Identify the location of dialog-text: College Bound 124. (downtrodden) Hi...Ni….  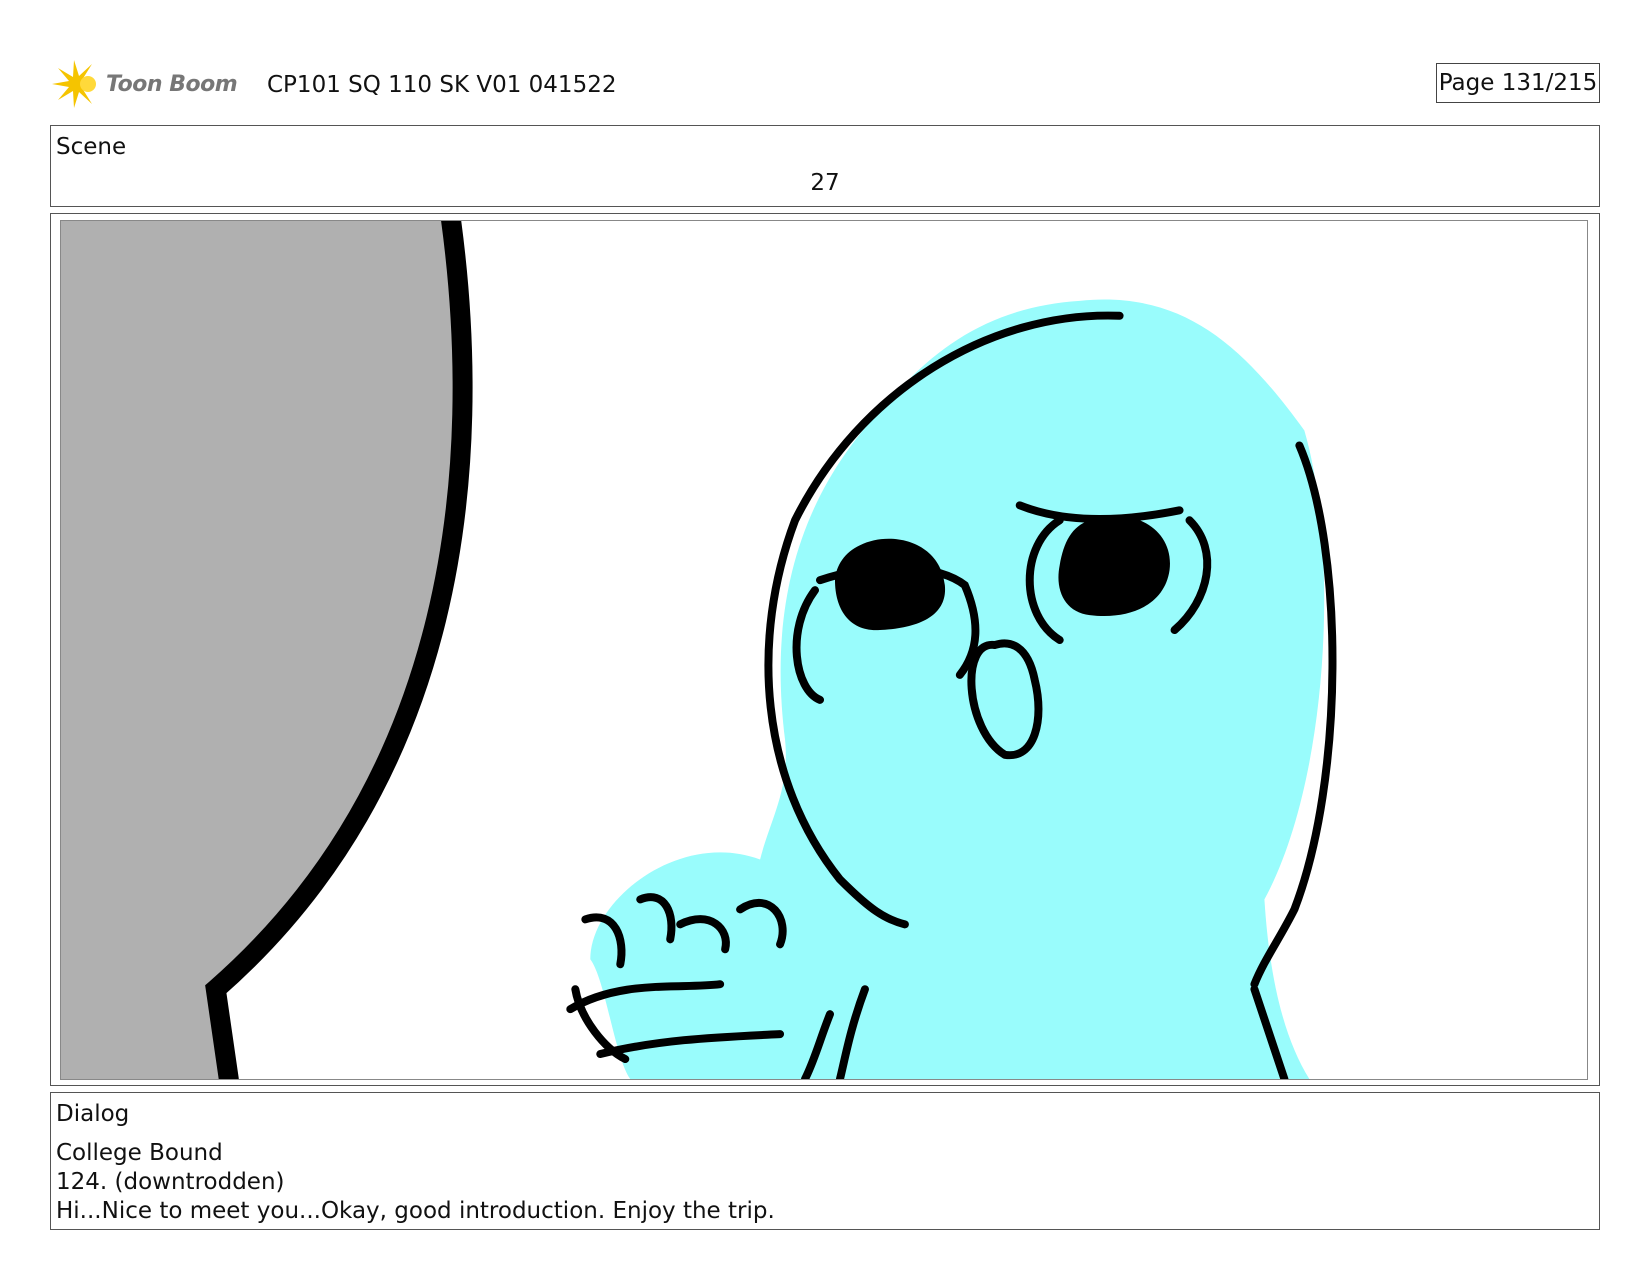
(415, 1182).